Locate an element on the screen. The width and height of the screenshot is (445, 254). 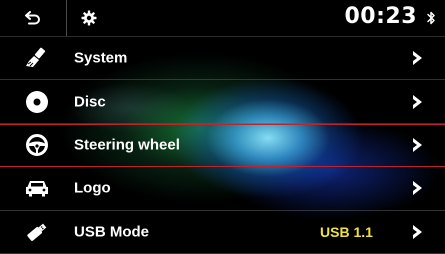
clock: 00:23 is located at coordinates (380, 16).